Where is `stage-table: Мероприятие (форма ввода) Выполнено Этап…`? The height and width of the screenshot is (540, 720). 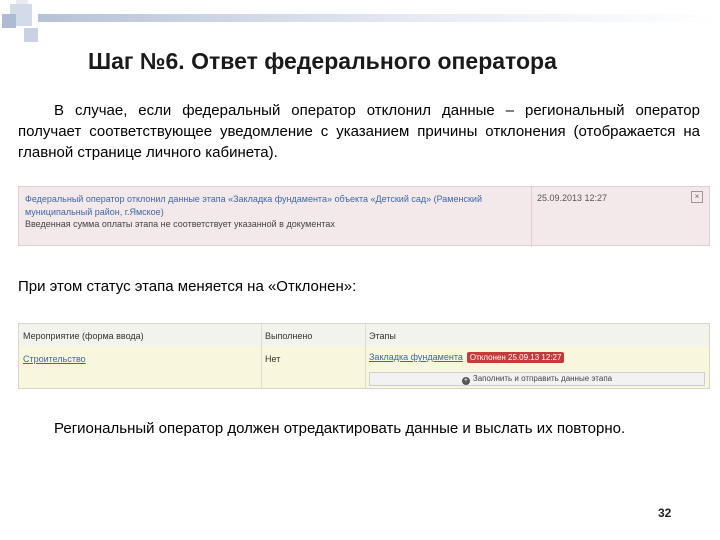
stage-table: Мероприятие (форма ввода) Выполнено Этап… is located at coordinates (364, 356).